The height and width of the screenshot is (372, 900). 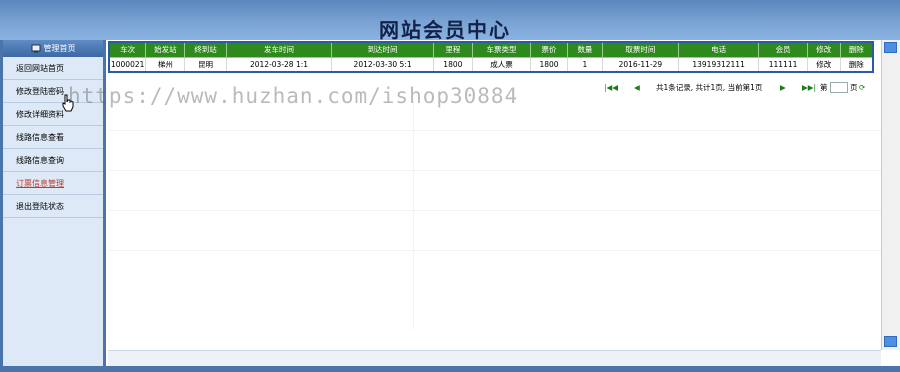 What do you see at coordinates (501, 64) in the screenshot?
I see `cell-ticket-type: 成人票` at bounding box center [501, 64].